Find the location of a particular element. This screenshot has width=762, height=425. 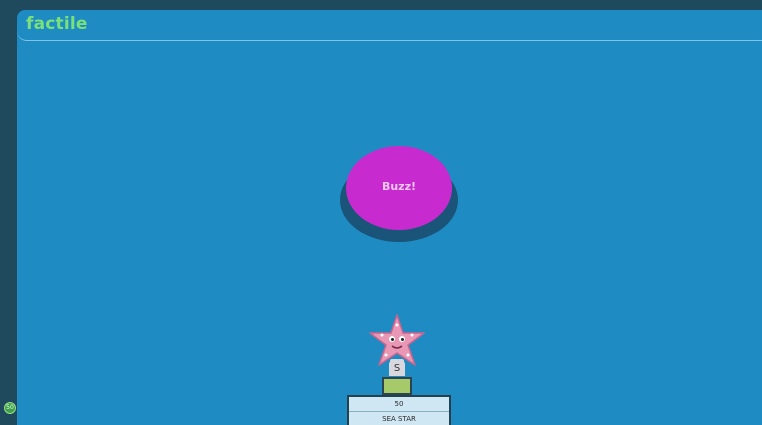

player-score: 50 is located at coordinates (399, 404).